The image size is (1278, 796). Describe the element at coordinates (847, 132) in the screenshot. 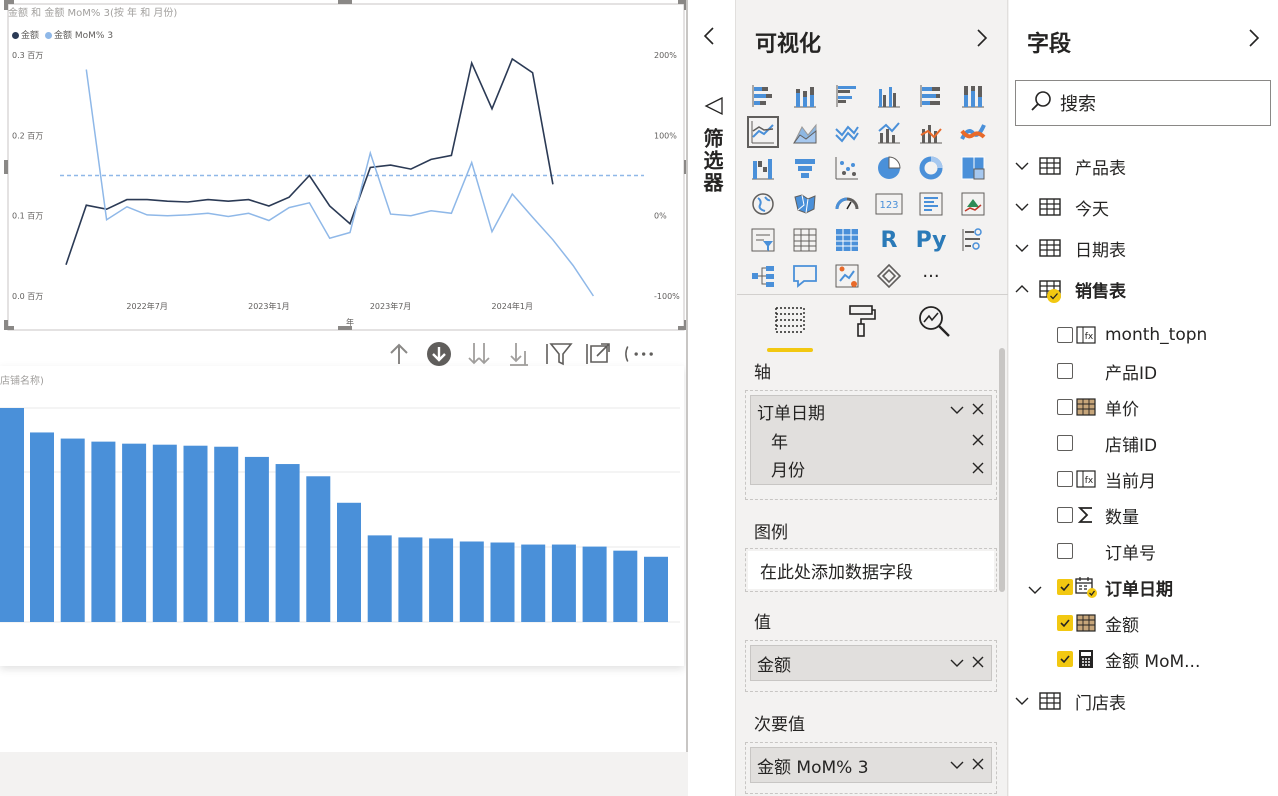

I see `stacked-area-chart-icon` at that location.